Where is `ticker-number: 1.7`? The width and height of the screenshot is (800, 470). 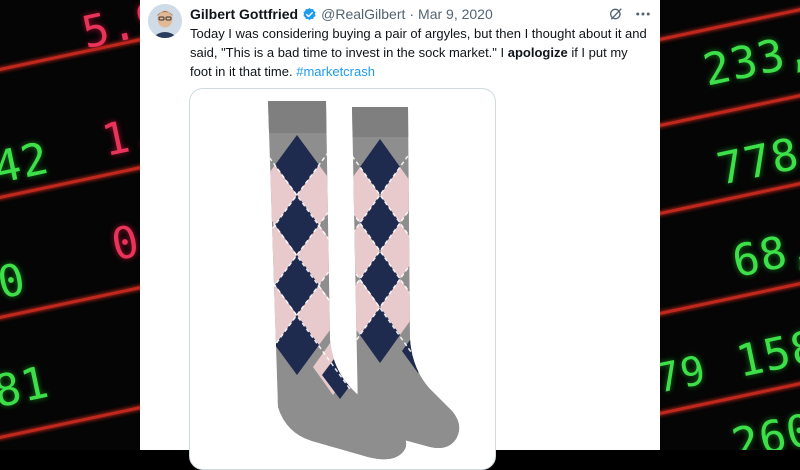
ticker-number: 1.7 is located at coordinates (118, 133).